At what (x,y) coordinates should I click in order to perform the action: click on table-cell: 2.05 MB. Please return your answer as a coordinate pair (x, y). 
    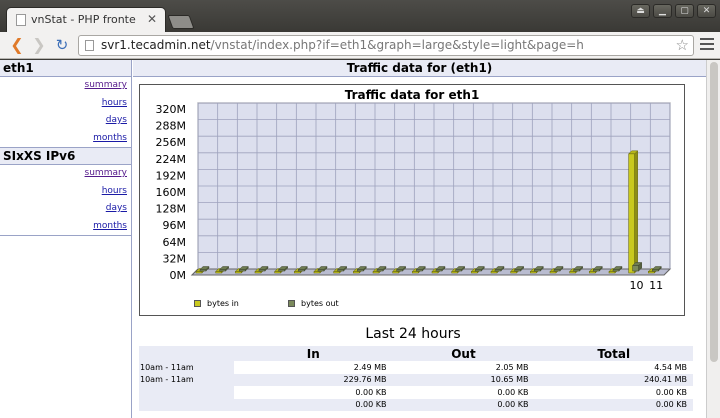
    Looking at the image, I should click on (463, 367).